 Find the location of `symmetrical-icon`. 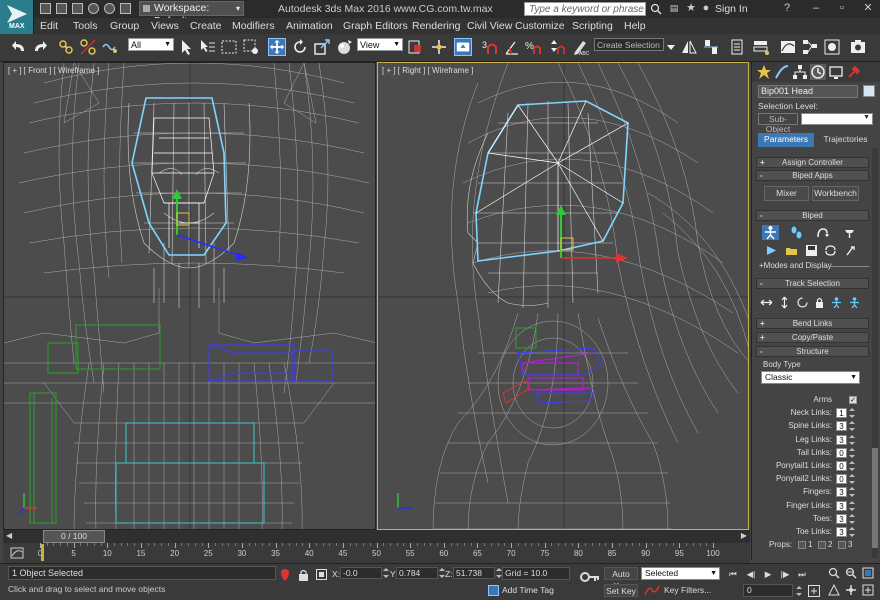

symmetrical-icon is located at coordinates (836, 302).